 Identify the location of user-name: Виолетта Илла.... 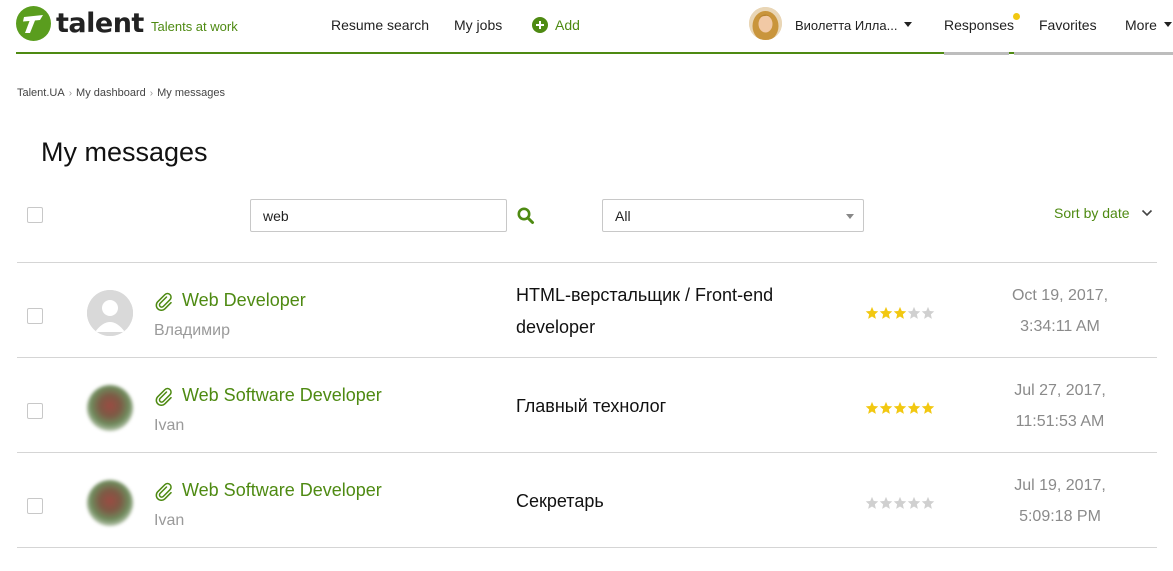
(846, 25).